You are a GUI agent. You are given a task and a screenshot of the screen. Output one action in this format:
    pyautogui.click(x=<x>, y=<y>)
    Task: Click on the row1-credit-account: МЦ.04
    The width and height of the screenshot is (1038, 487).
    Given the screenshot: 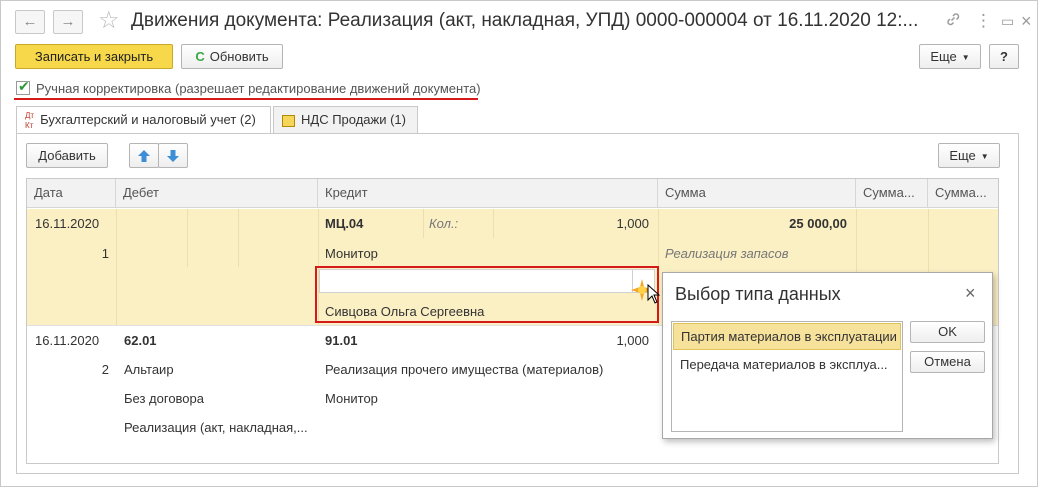 What is the action you would take?
    pyautogui.click(x=344, y=223)
    